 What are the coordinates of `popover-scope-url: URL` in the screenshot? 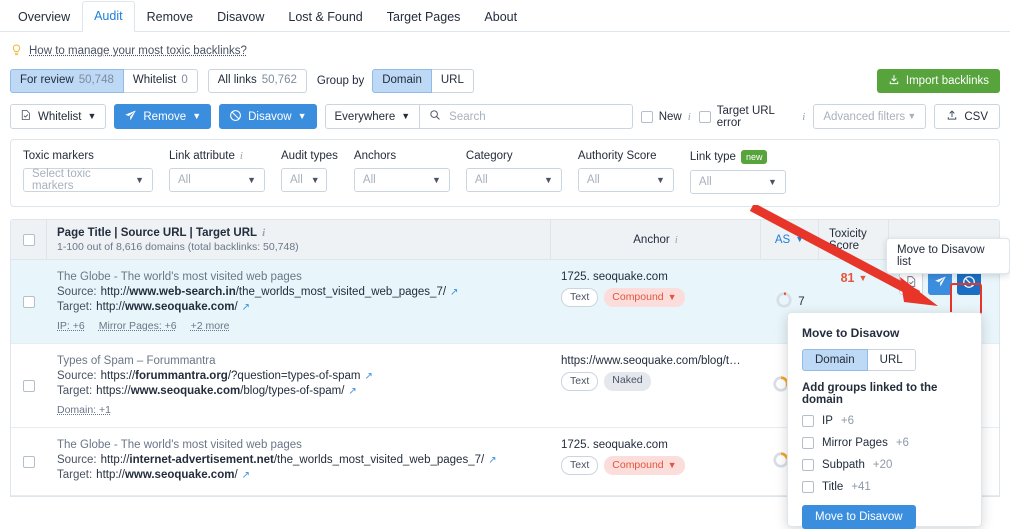 It's located at (891, 360).